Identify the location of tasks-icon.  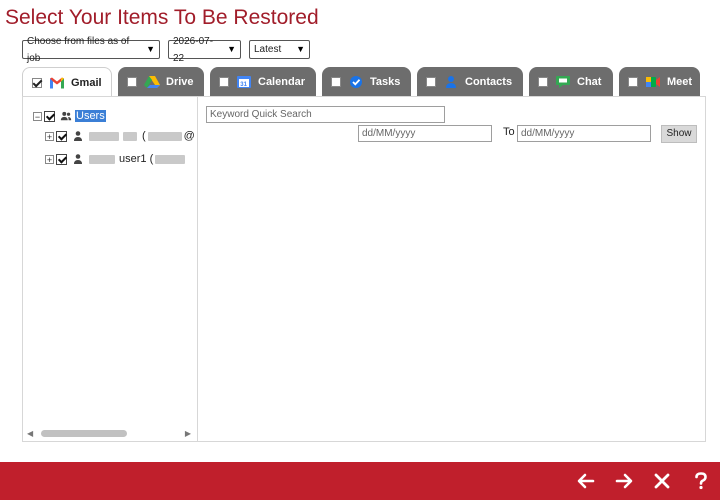
(356, 82).